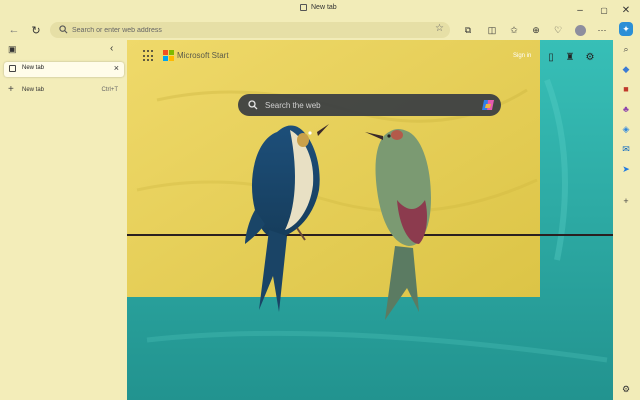  I want to click on drop-icon: ➤, so click(626, 169).